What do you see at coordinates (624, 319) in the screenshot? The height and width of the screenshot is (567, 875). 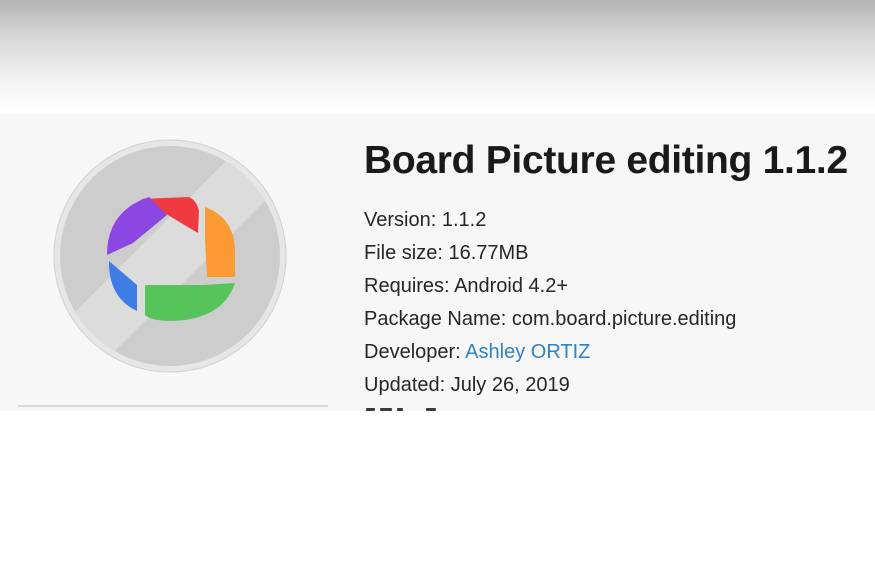 I see `package-name-value: com.board.picture.editing` at bounding box center [624, 319].